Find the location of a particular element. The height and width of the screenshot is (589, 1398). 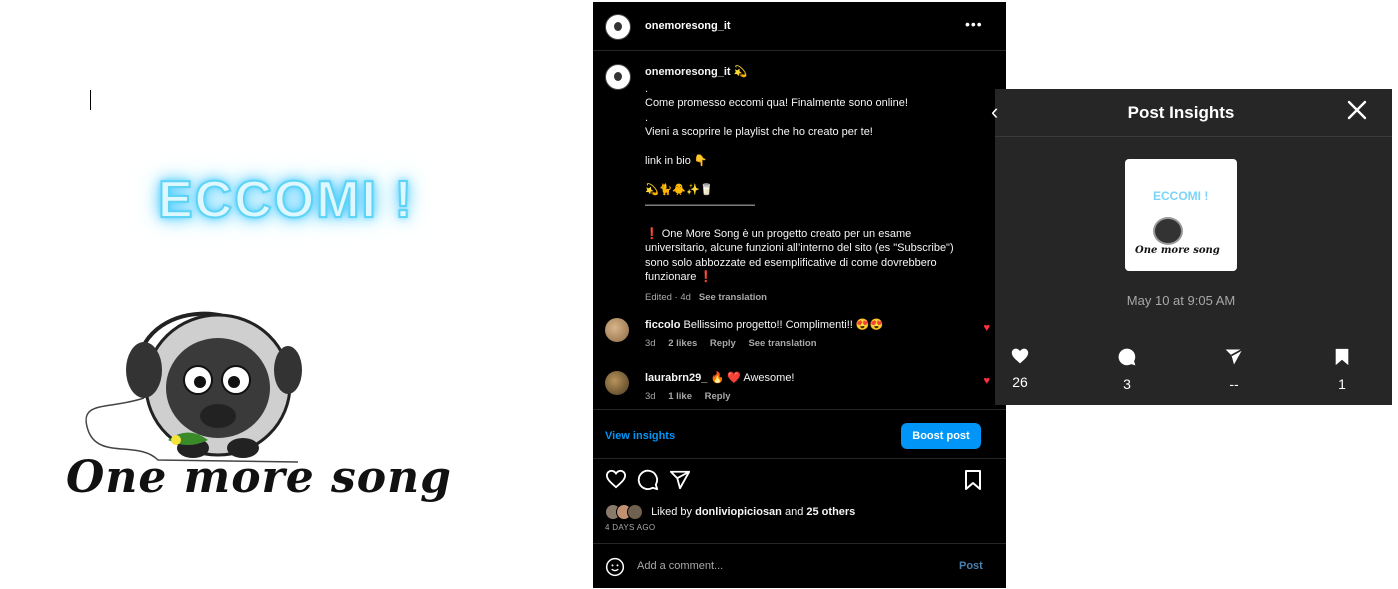

stat-likes: 26 is located at coordinates (1020, 368).